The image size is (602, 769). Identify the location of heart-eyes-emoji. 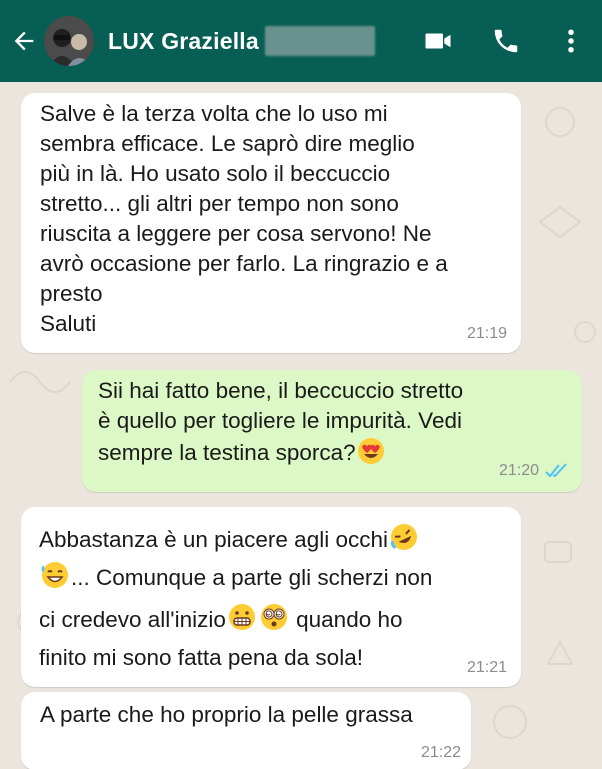
(370, 451).